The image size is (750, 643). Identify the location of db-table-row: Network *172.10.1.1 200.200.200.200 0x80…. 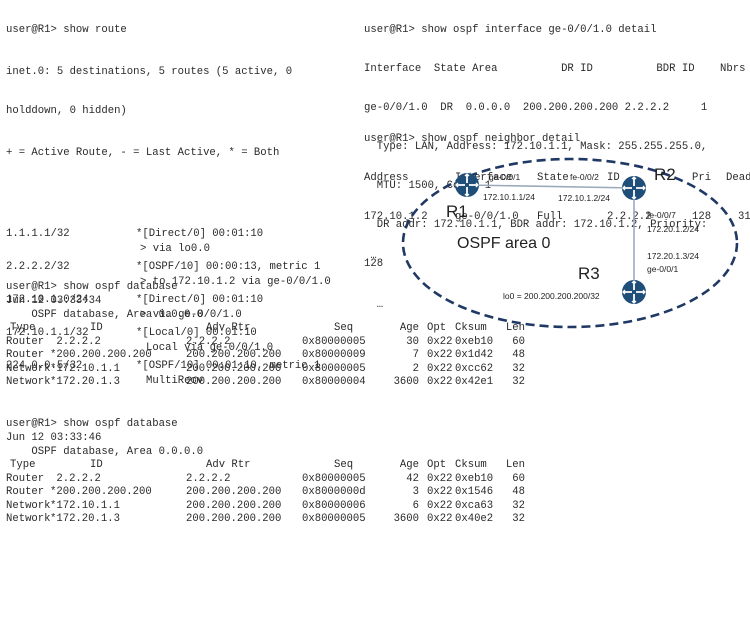
(265, 506).